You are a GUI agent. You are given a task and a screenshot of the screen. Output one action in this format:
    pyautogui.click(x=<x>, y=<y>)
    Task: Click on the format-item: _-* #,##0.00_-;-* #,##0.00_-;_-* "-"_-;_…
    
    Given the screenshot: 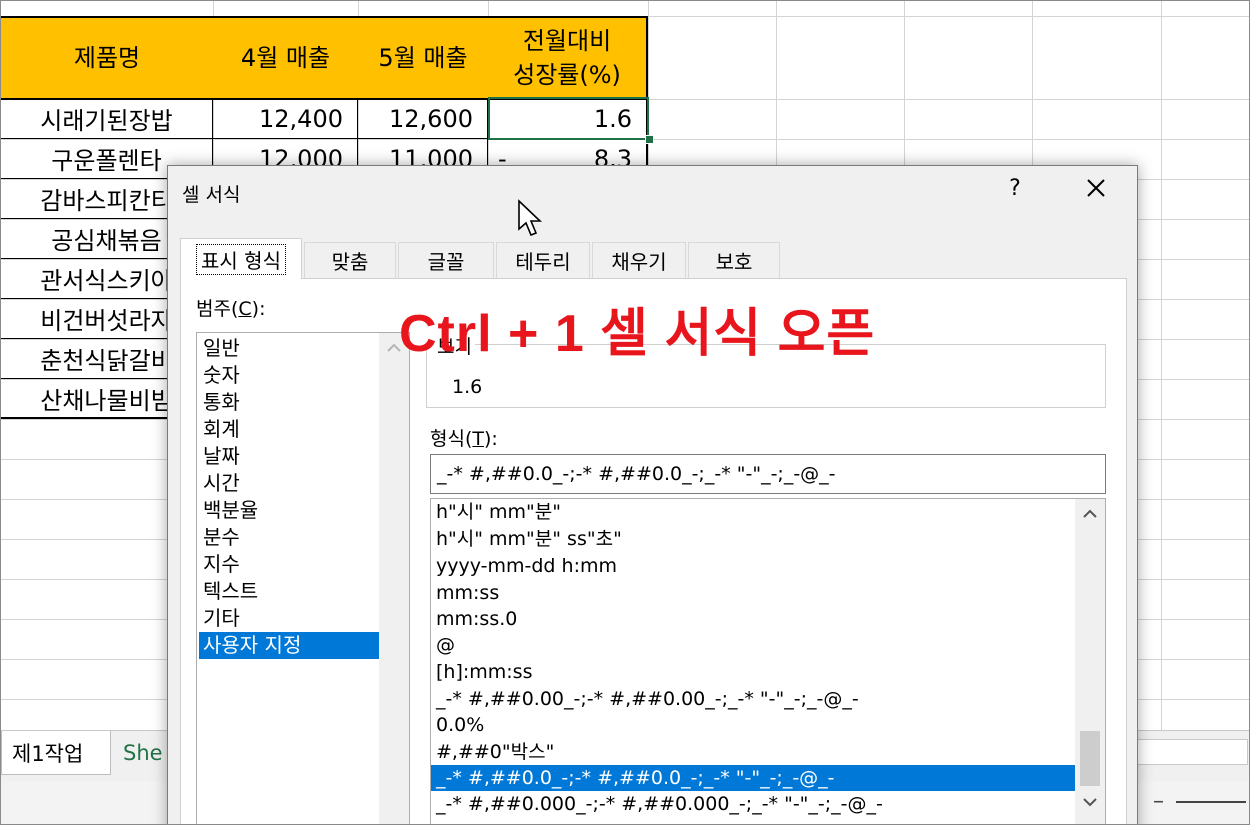 What is the action you would take?
    pyautogui.click(x=753, y=699)
    